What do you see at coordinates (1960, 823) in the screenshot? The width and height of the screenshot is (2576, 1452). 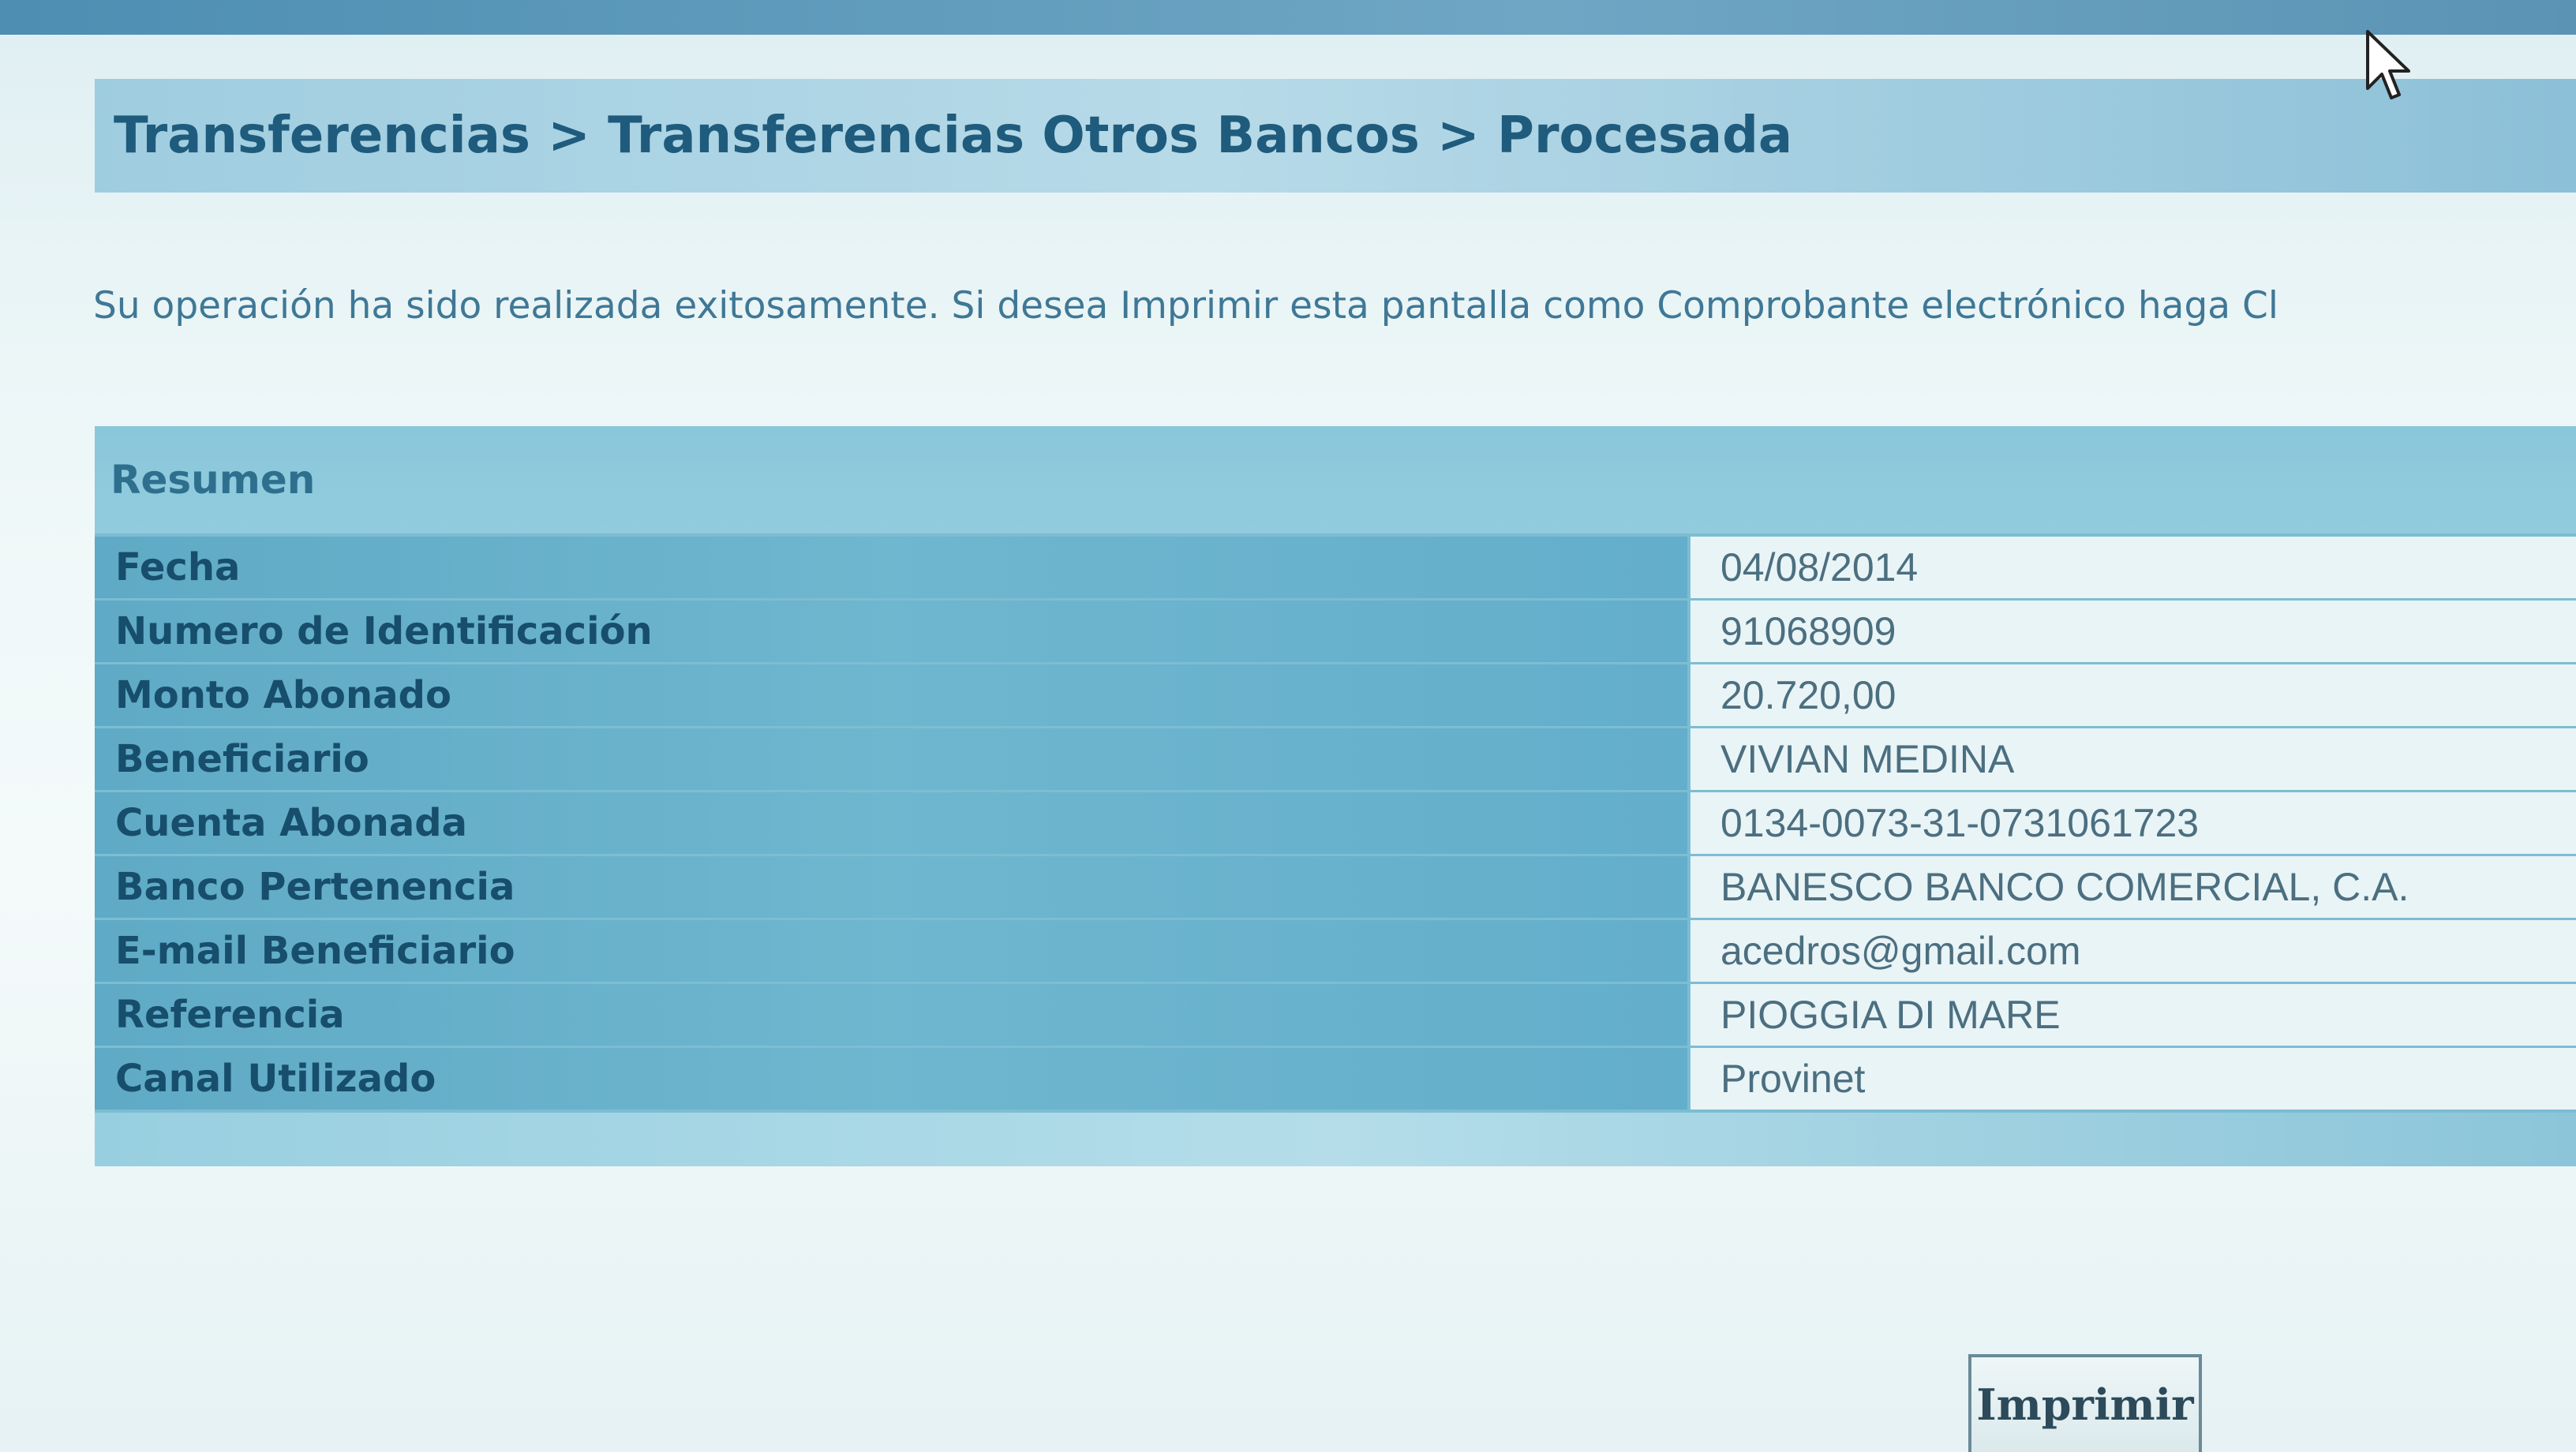 I see `row-value: 0134-0073-31-0731061723` at bounding box center [1960, 823].